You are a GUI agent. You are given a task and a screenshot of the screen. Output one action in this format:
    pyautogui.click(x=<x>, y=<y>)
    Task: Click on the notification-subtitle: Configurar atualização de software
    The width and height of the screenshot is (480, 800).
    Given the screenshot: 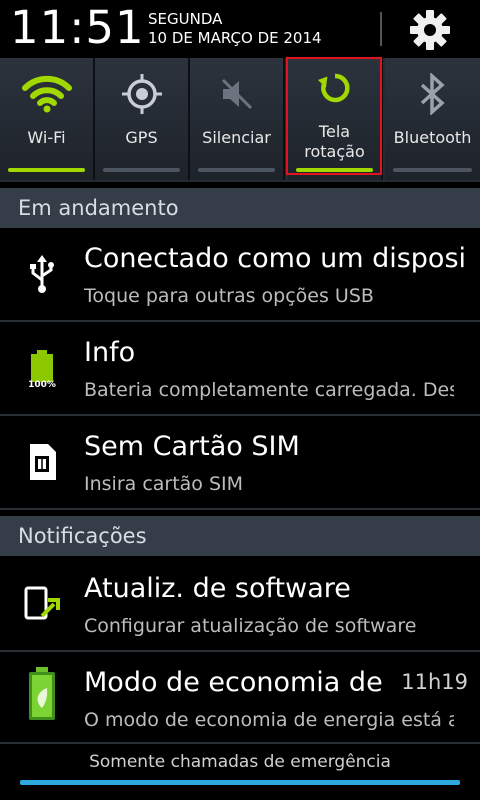 What is the action you would take?
    pyautogui.click(x=250, y=626)
    